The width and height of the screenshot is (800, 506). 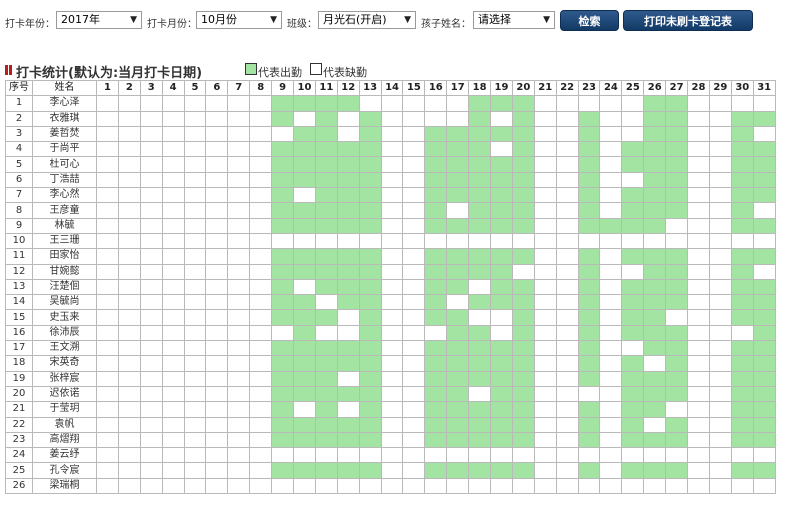 What do you see at coordinates (64, 256) in the screenshot?
I see `child-name: 田家怡` at bounding box center [64, 256].